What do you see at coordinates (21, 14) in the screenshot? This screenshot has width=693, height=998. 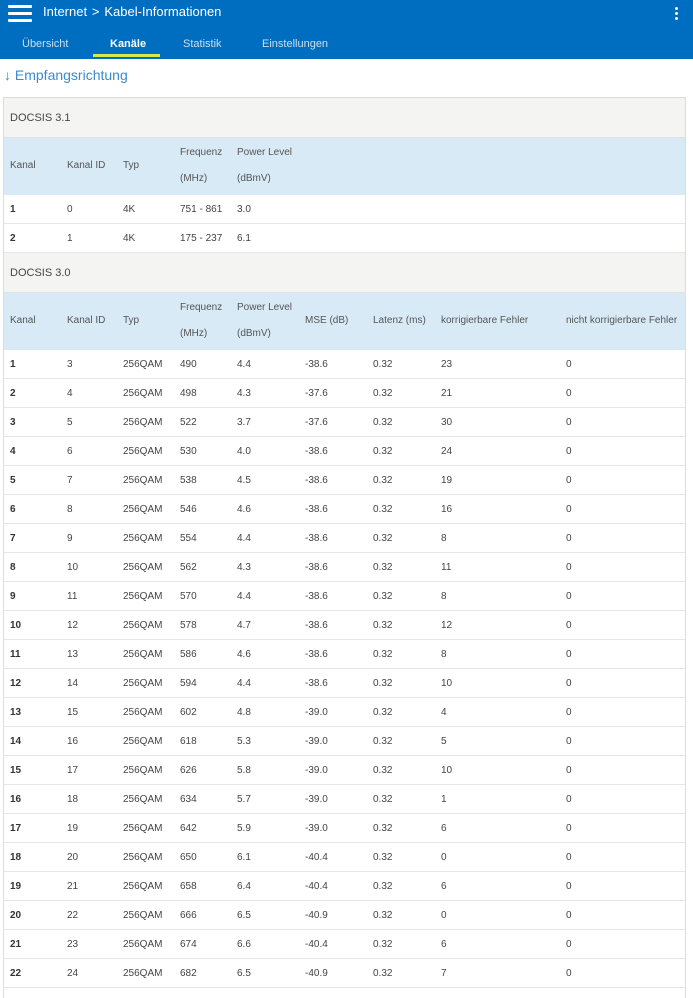 I see `hamburger-menu-icon` at bounding box center [21, 14].